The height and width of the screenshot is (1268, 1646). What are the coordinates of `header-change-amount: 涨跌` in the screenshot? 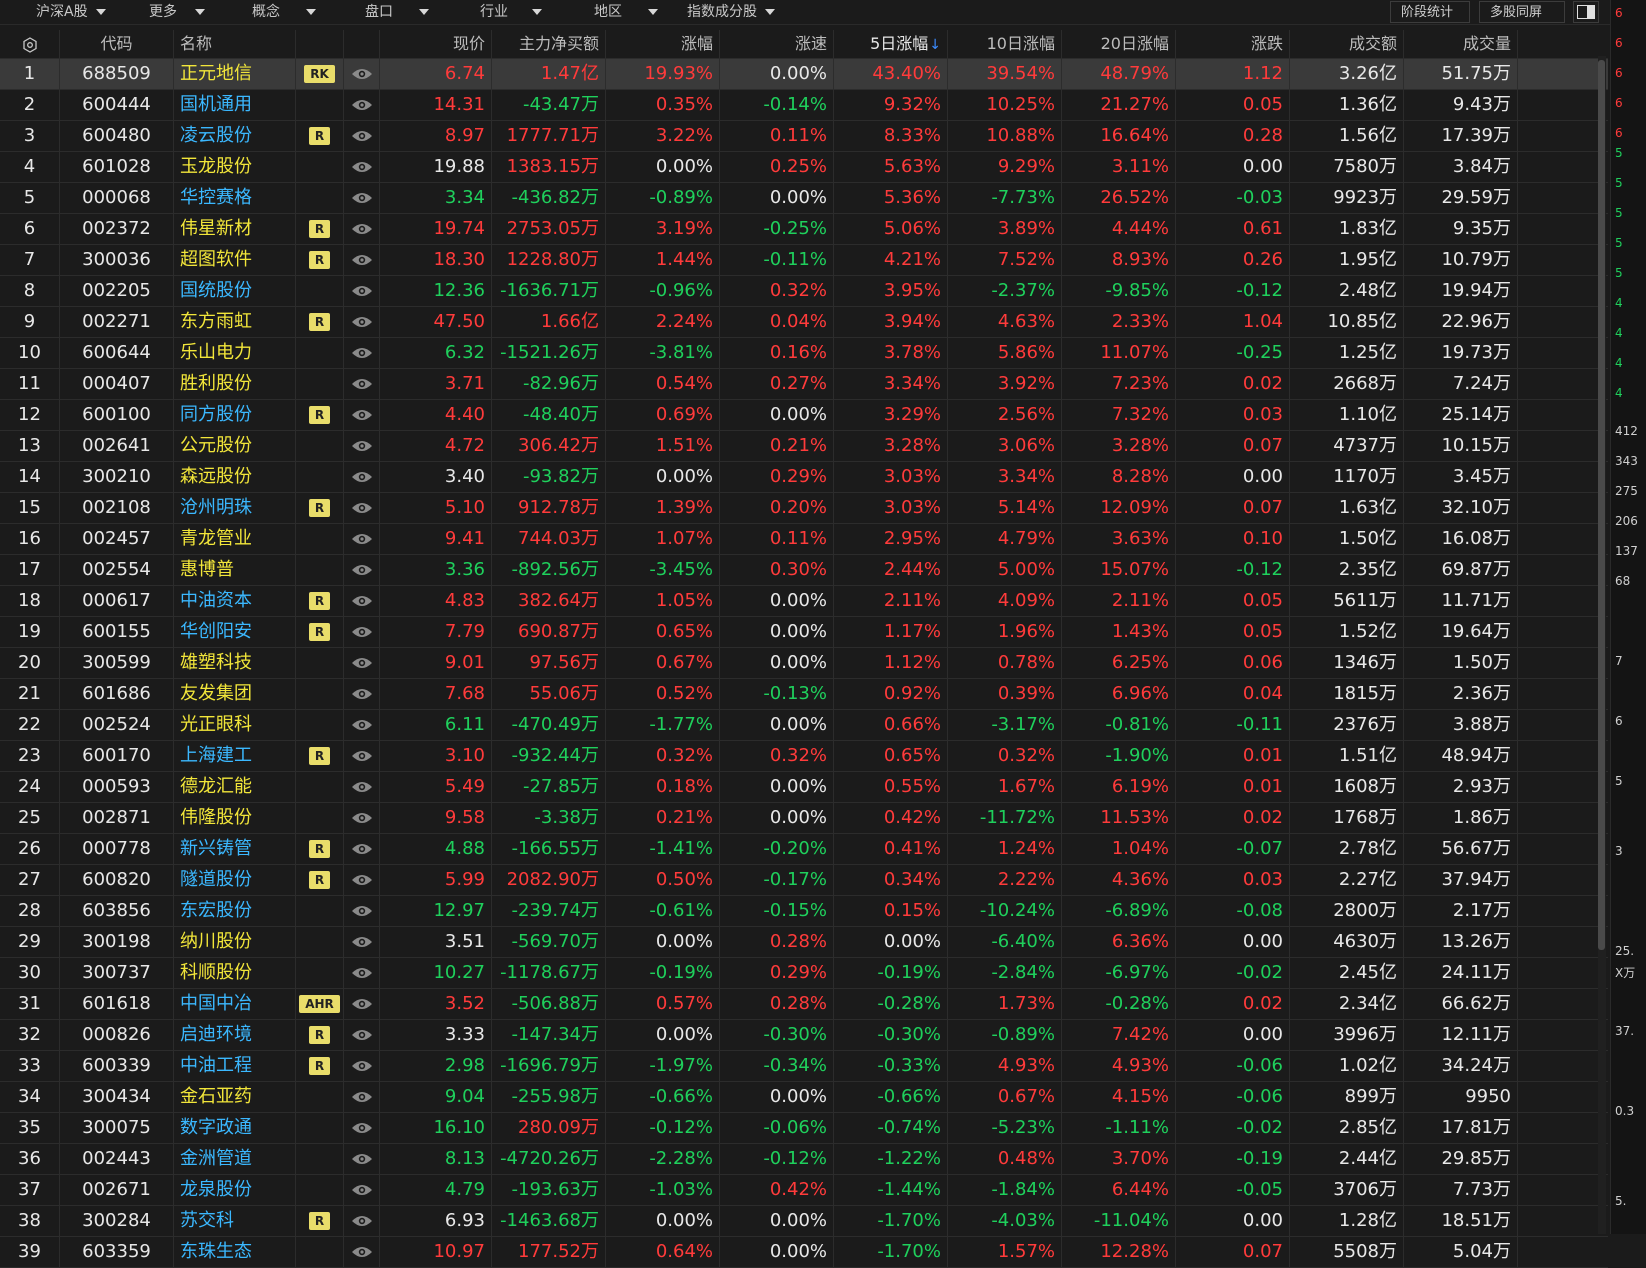 It's located at (1233, 44).